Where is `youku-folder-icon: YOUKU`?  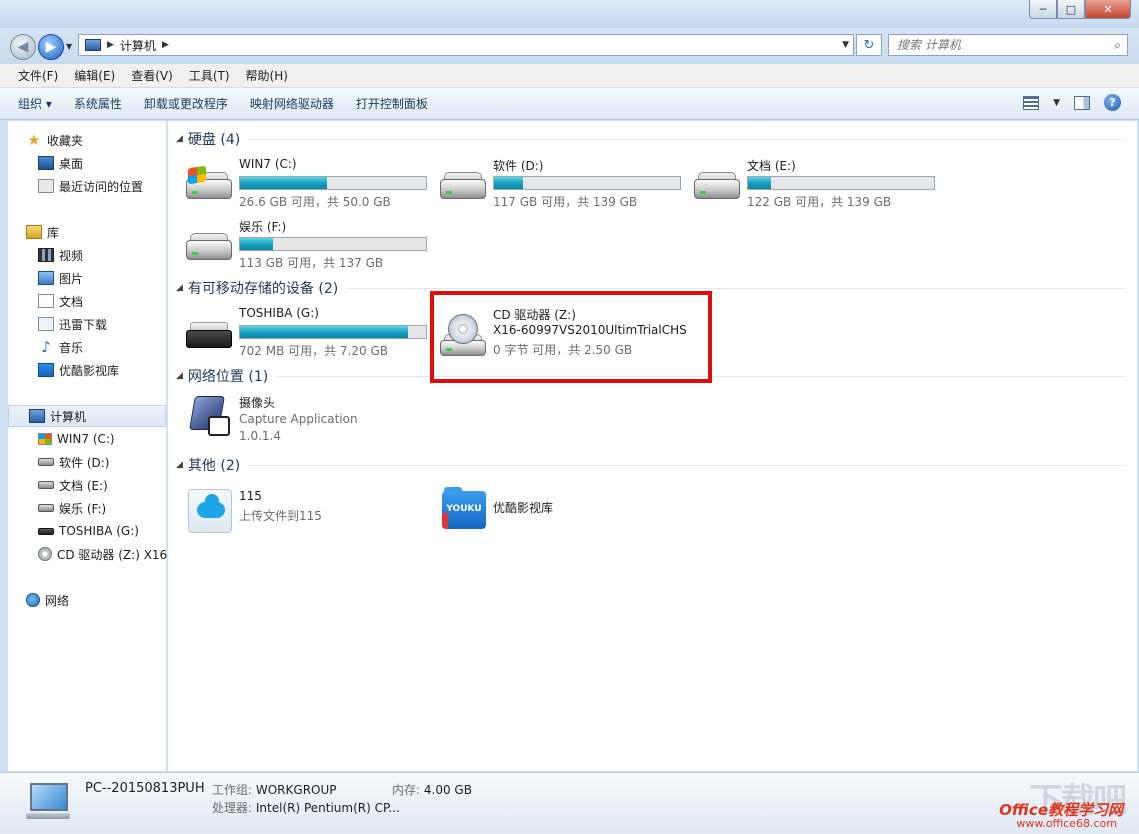
youku-folder-icon: YOUKU is located at coordinates (464, 508).